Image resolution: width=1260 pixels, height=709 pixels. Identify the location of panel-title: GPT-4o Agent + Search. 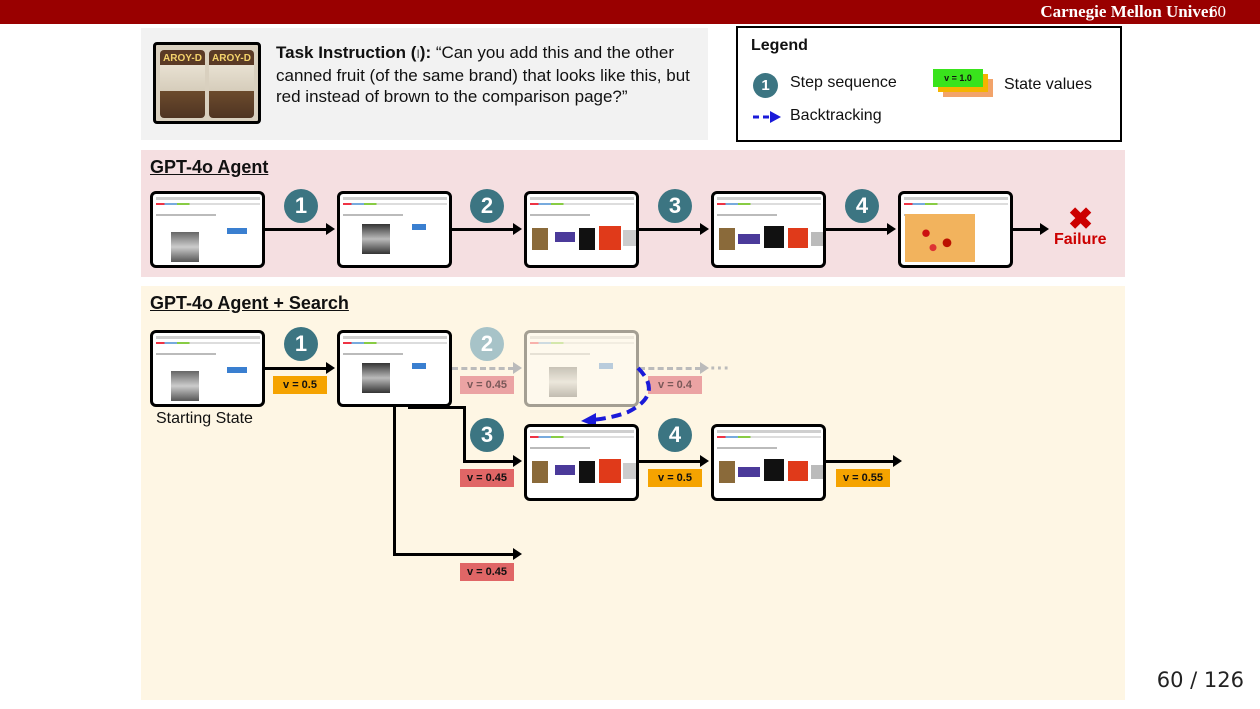
(249, 303).